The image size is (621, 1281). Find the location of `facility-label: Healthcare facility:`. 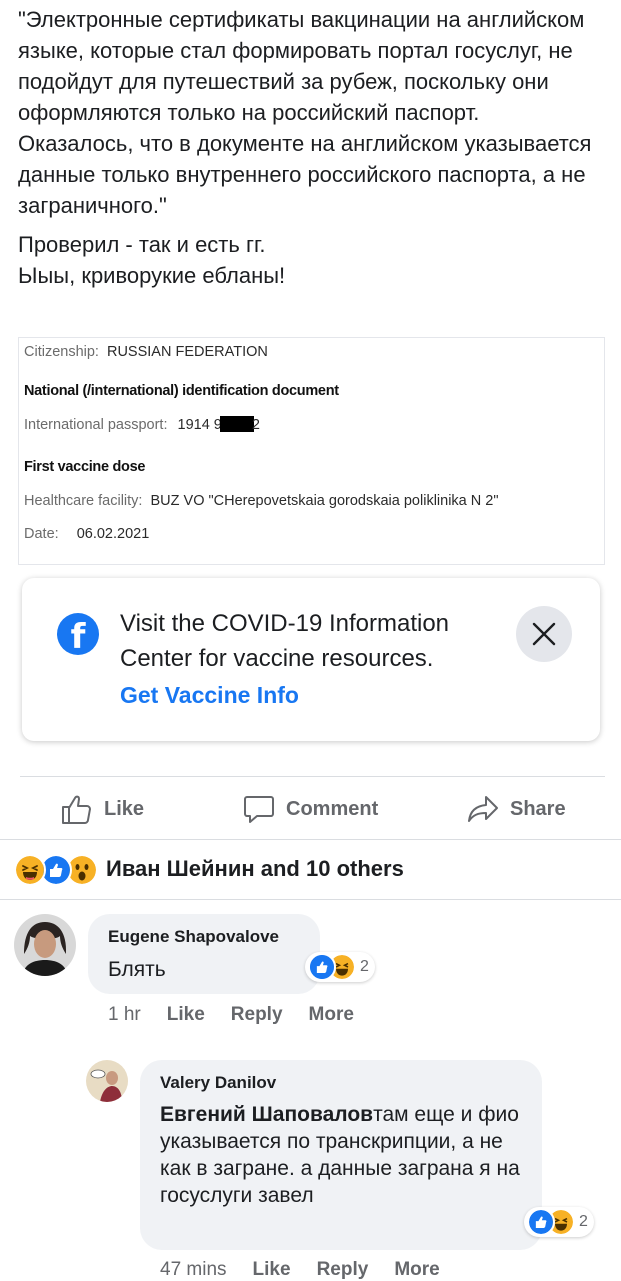

facility-label: Healthcare facility: is located at coordinates (83, 501).